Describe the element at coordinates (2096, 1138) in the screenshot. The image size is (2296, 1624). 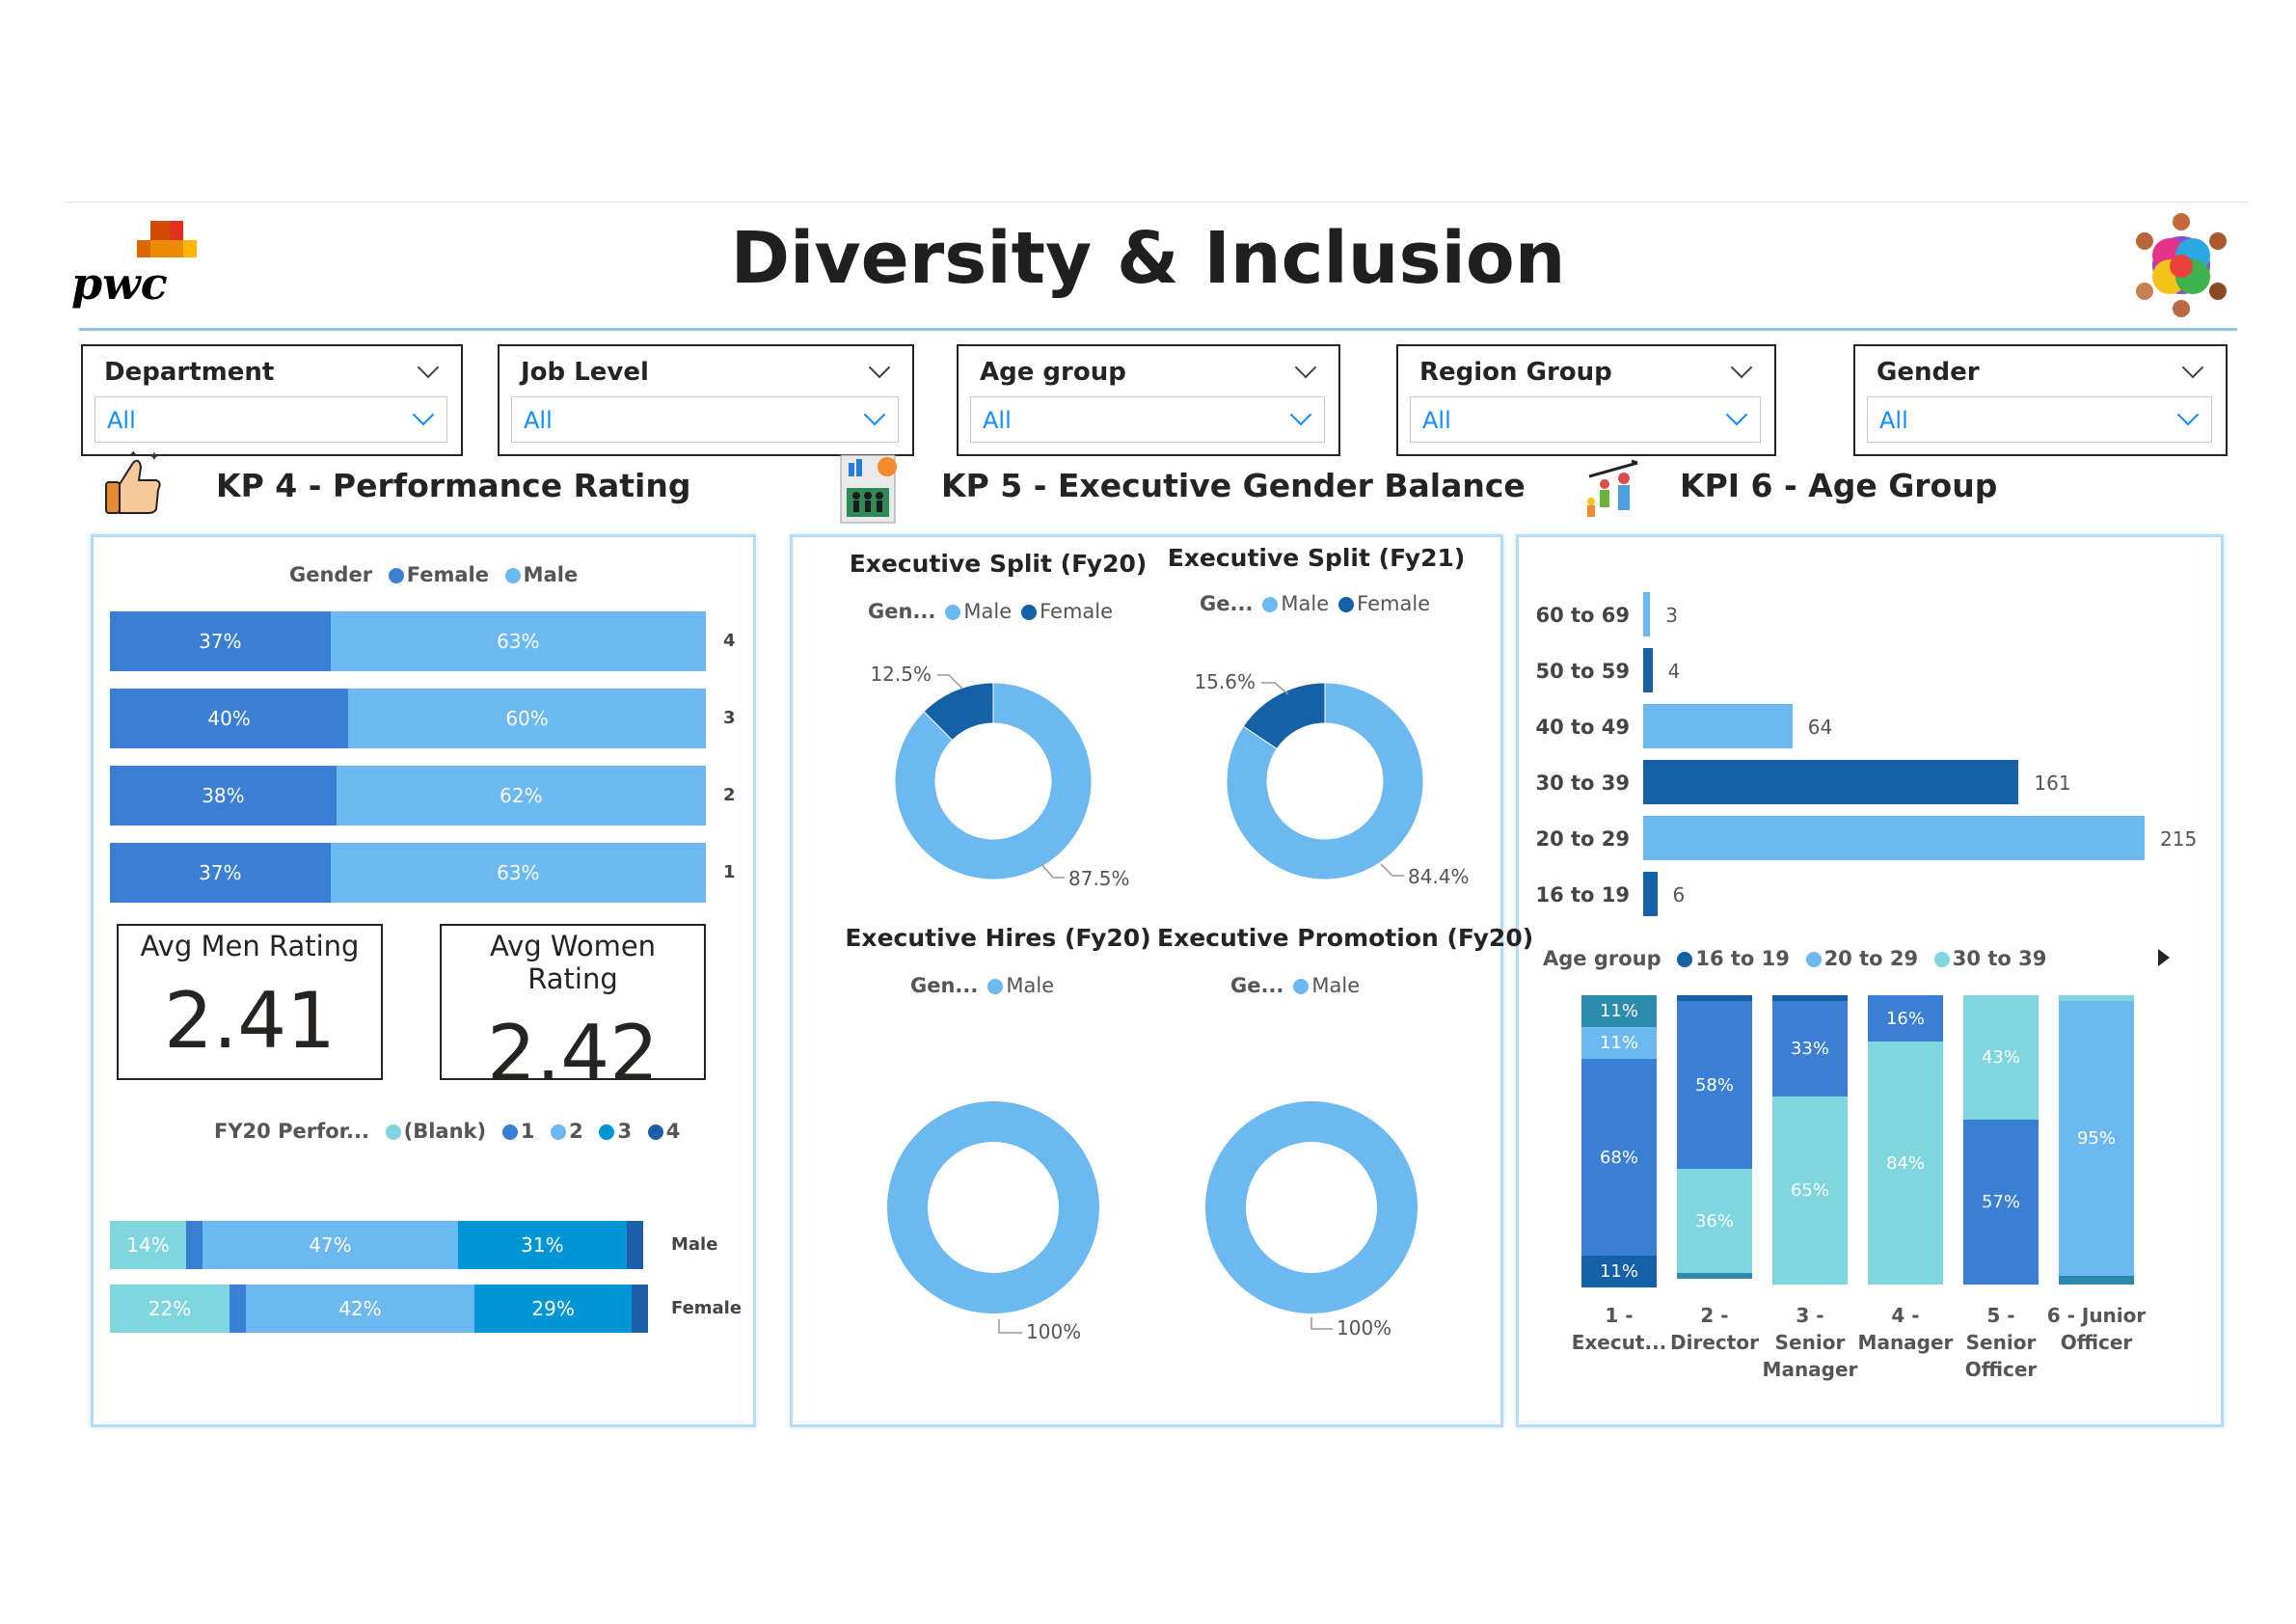
I see `column-segment-20-to-29: 95%` at that location.